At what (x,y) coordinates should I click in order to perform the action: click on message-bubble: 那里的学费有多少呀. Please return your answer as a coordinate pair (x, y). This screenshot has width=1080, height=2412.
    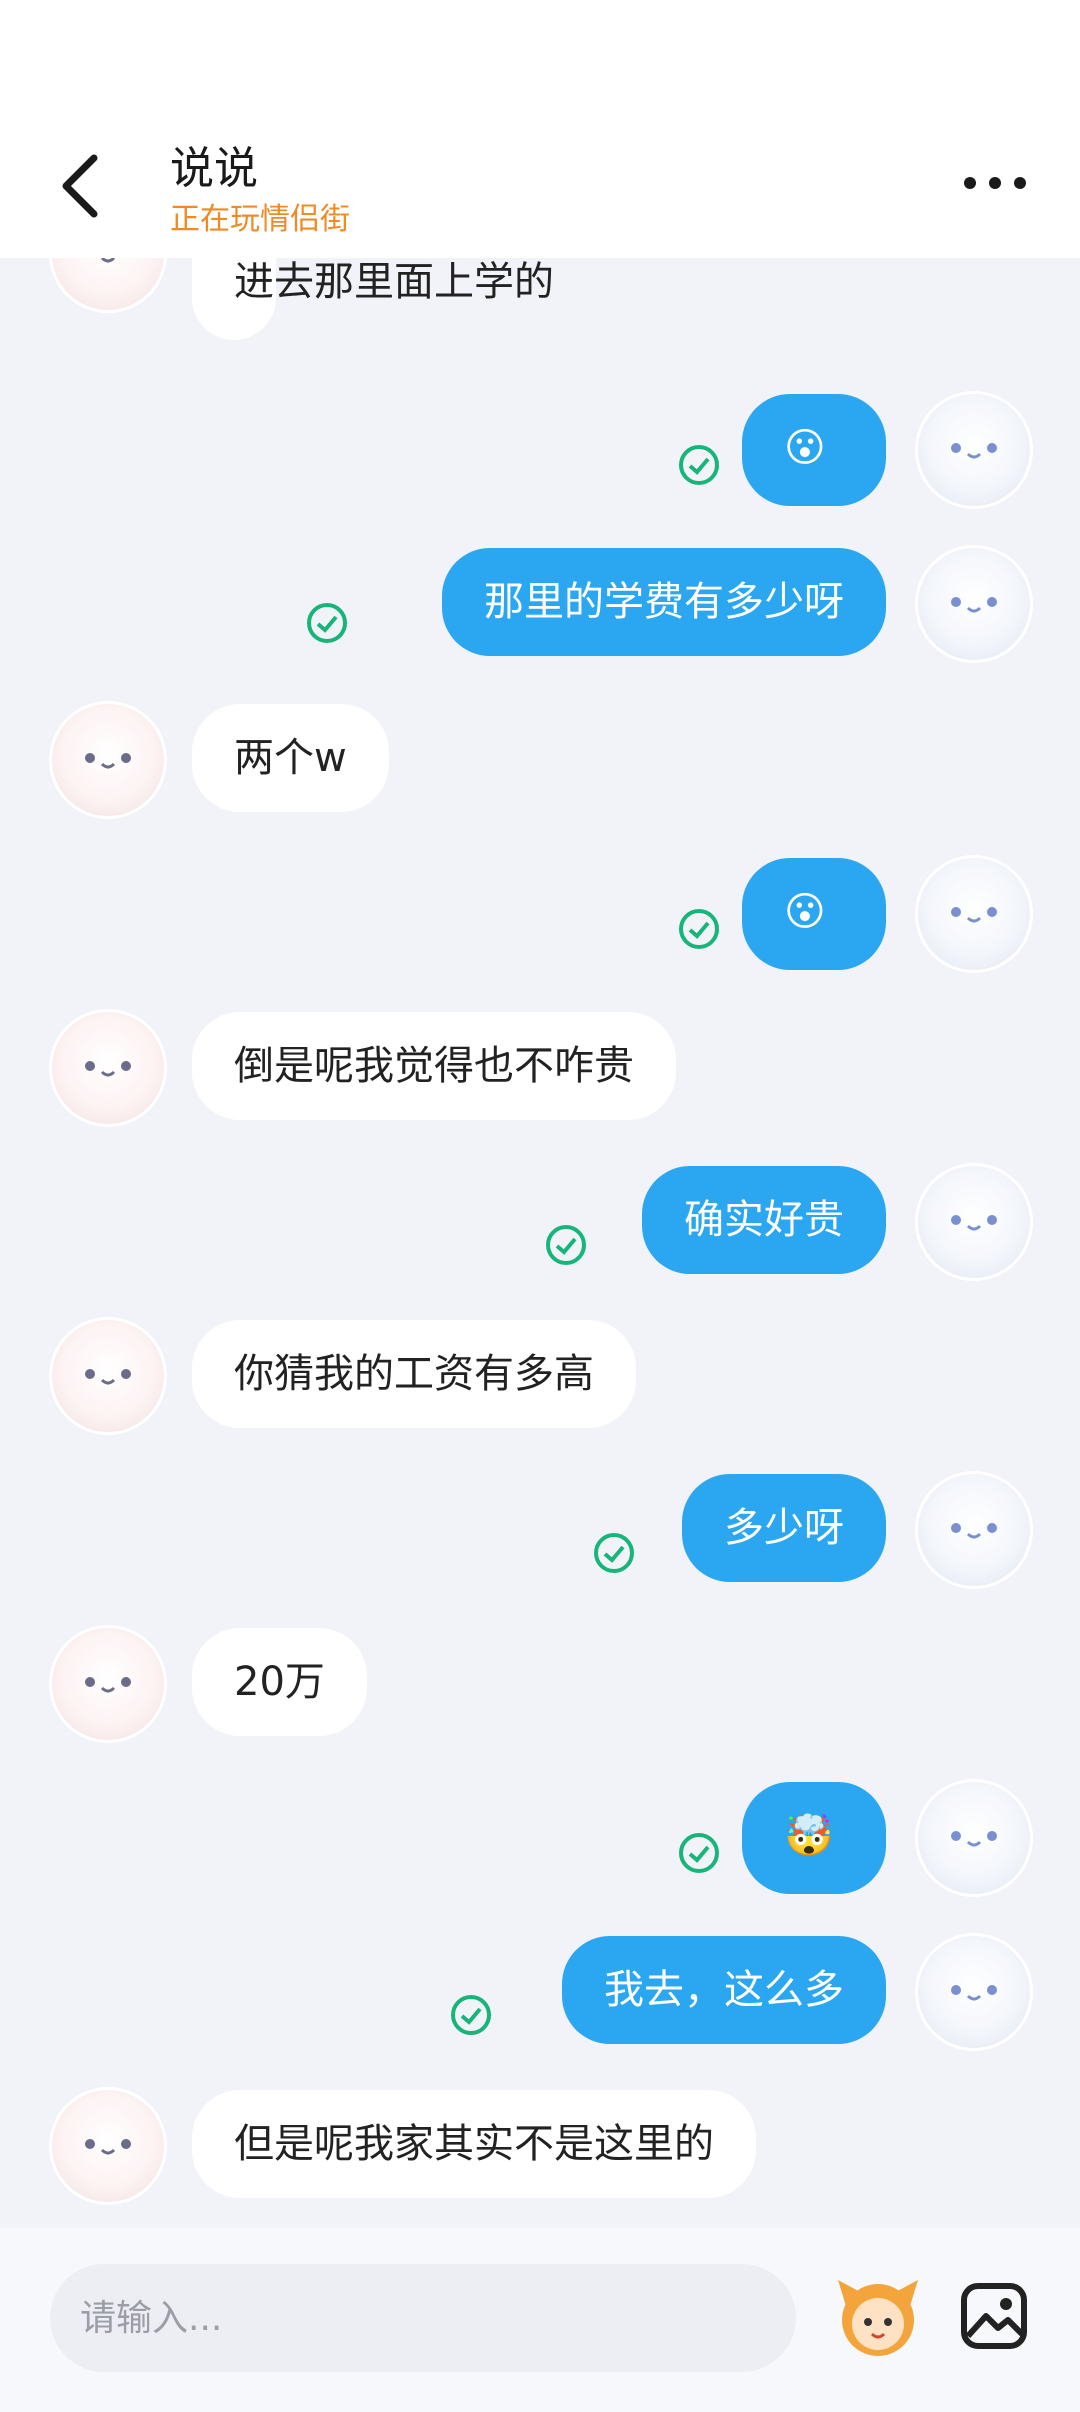
    Looking at the image, I should click on (664, 602).